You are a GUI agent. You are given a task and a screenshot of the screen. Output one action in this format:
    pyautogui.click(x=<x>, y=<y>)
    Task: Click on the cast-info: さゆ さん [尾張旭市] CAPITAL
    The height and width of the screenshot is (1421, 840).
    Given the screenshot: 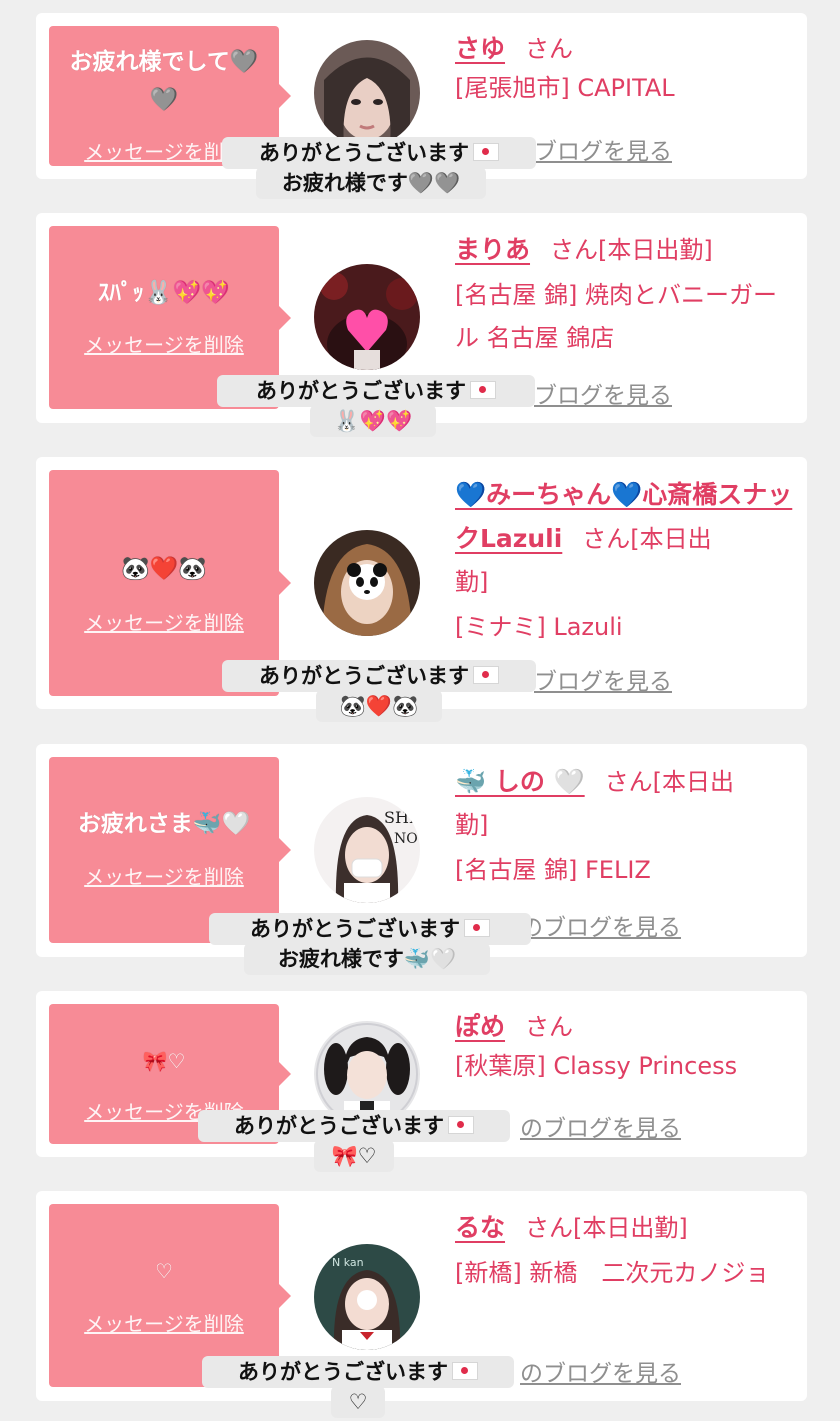 What is the action you would take?
    pyautogui.click(x=627, y=69)
    